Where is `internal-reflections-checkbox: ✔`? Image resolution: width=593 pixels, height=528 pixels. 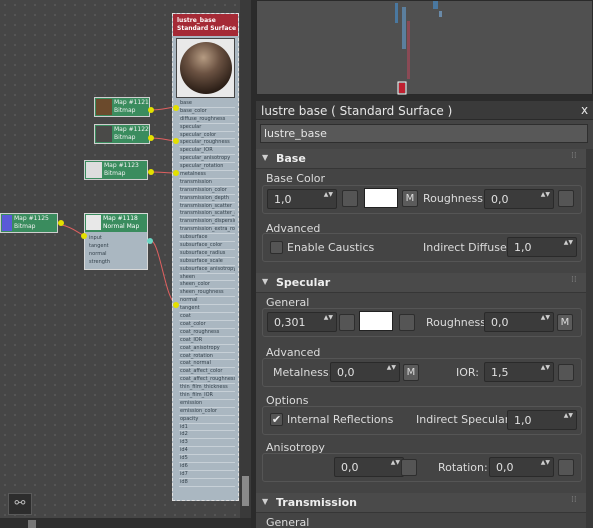 internal-reflections-checkbox: ✔ is located at coordinates (276, 419).